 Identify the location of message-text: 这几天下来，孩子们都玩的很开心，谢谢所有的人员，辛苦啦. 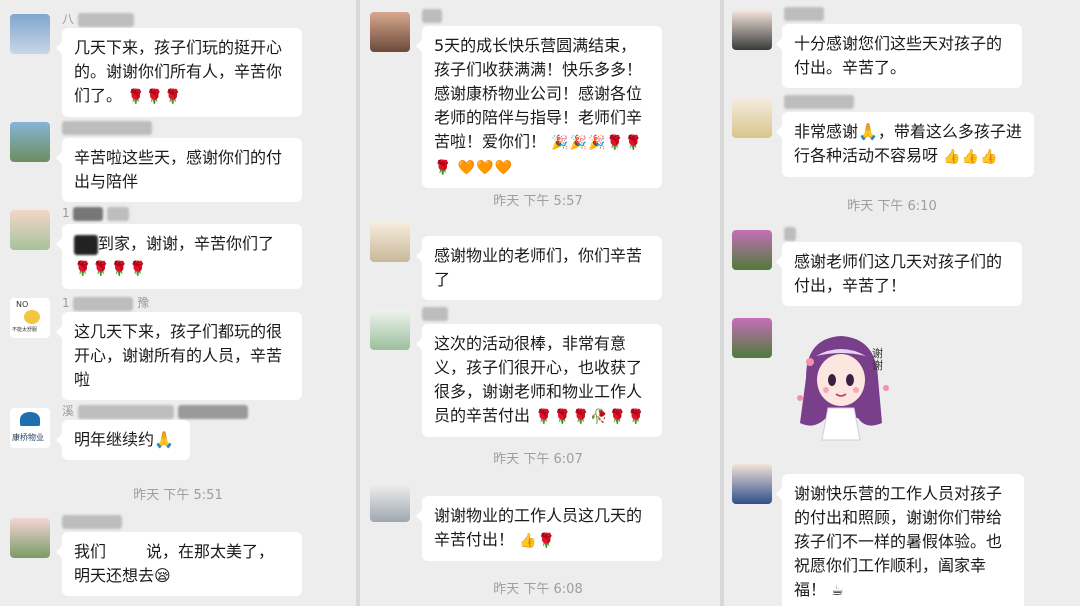
(178, 355).